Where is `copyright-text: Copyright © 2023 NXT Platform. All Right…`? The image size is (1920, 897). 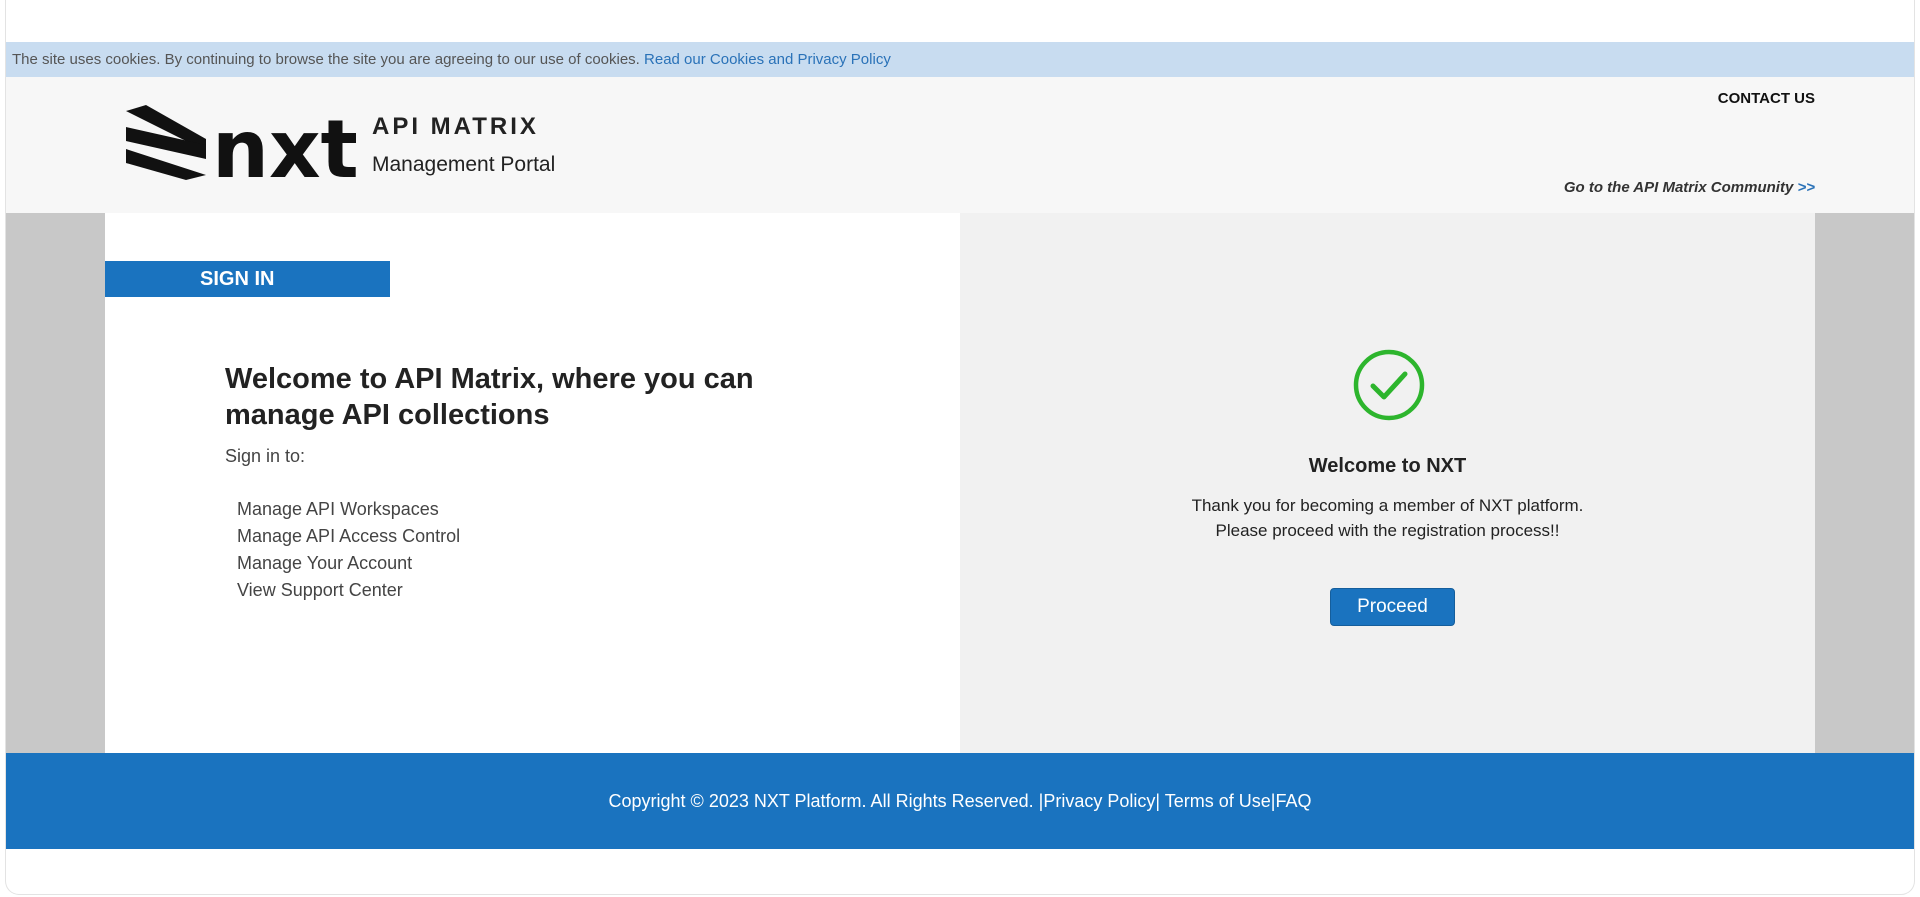 copyright-text: Copyright © 2023 NXT Platform. All Right… is located at coordinates (821, 801).